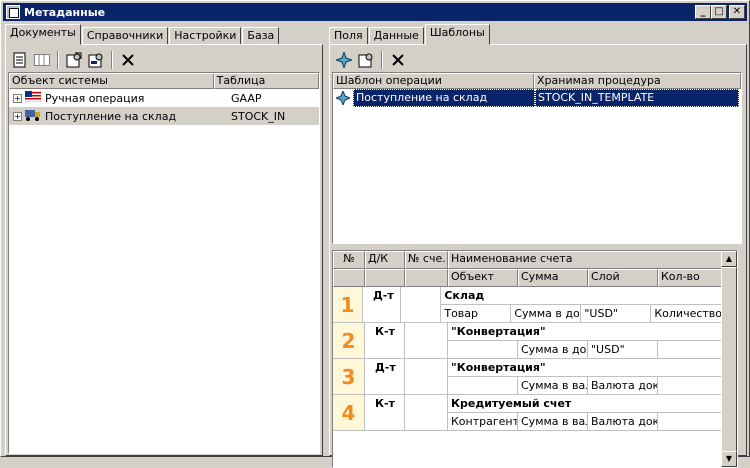 Image resolution: width=750 pixels, height=468 pixels. Describe the element at coordinates (111, 116) in the screenshot. I see `tree-row-name: Поступление на склад` at that location.